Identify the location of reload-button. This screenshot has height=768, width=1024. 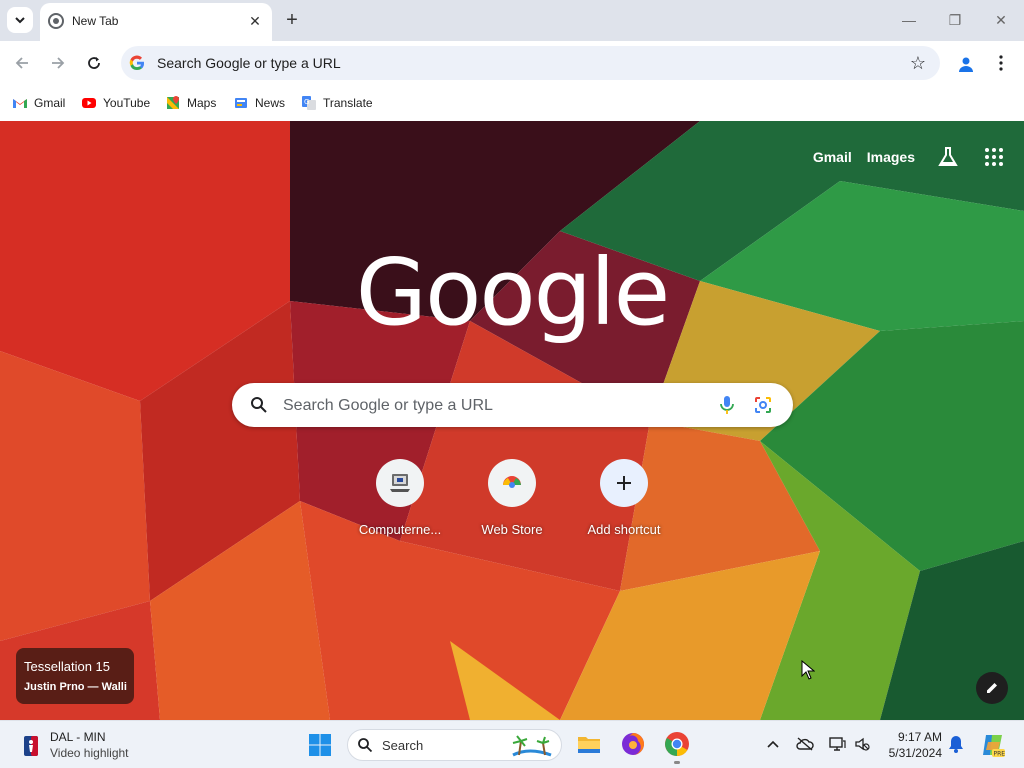
(94, 63).